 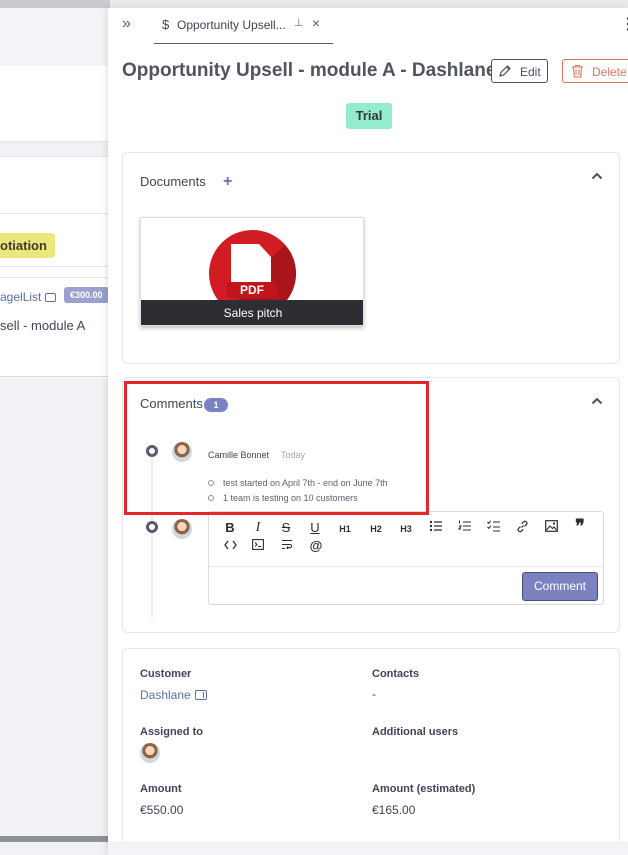 What do you see at coordinates (130, 24) in the screenshot?
I see `expand-icon: »` at bounding box center [130, 24].